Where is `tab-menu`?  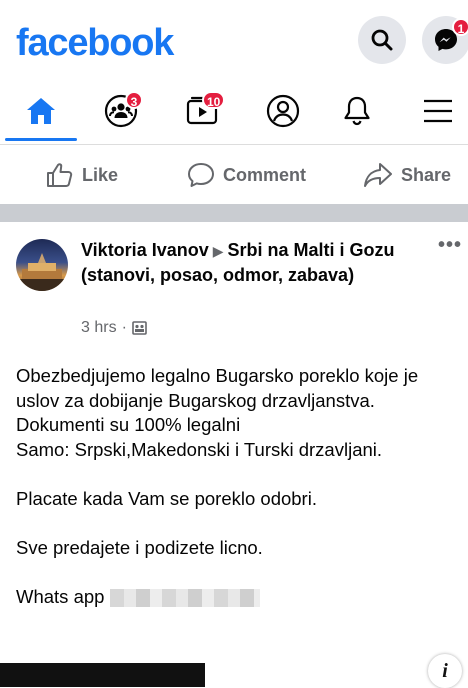
tab-menu is located at coordinates (438, 111).